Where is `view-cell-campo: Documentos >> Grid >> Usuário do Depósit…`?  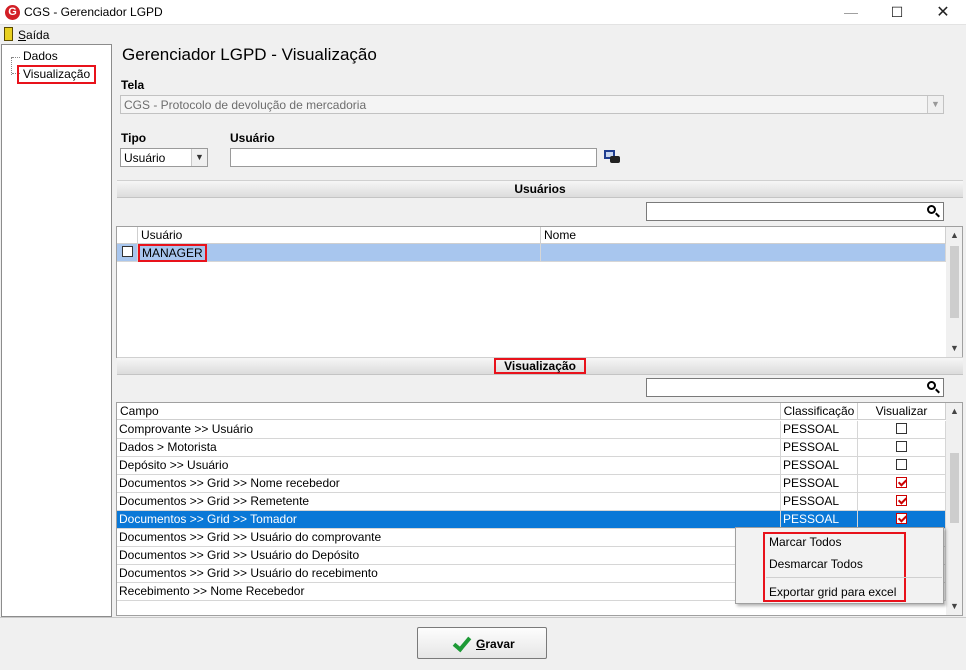 view-cell-campo: Documentos >> Grid >> Usuário do Depósit… is located at coordinates (449, 556).